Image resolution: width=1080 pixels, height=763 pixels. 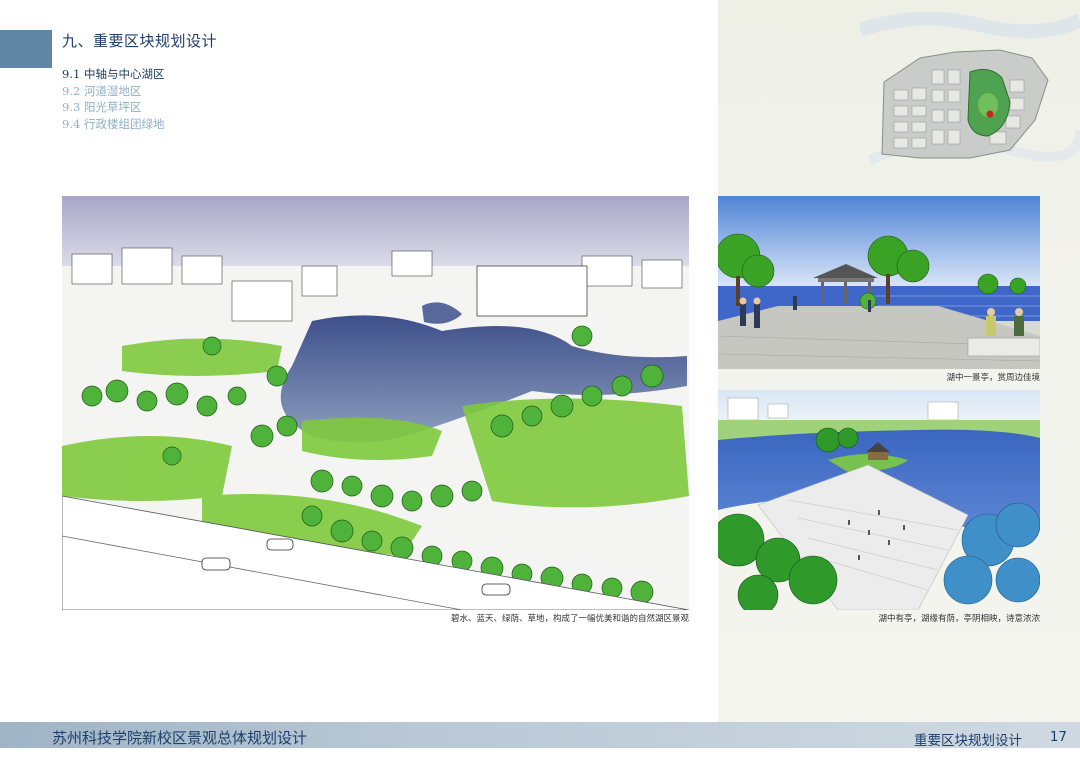 I want to click on main-image-caption: 碧水、蓝天、绿荫、草地，构成了一幅优美和谐的自然湖区景观, so click(x=569, y=619).